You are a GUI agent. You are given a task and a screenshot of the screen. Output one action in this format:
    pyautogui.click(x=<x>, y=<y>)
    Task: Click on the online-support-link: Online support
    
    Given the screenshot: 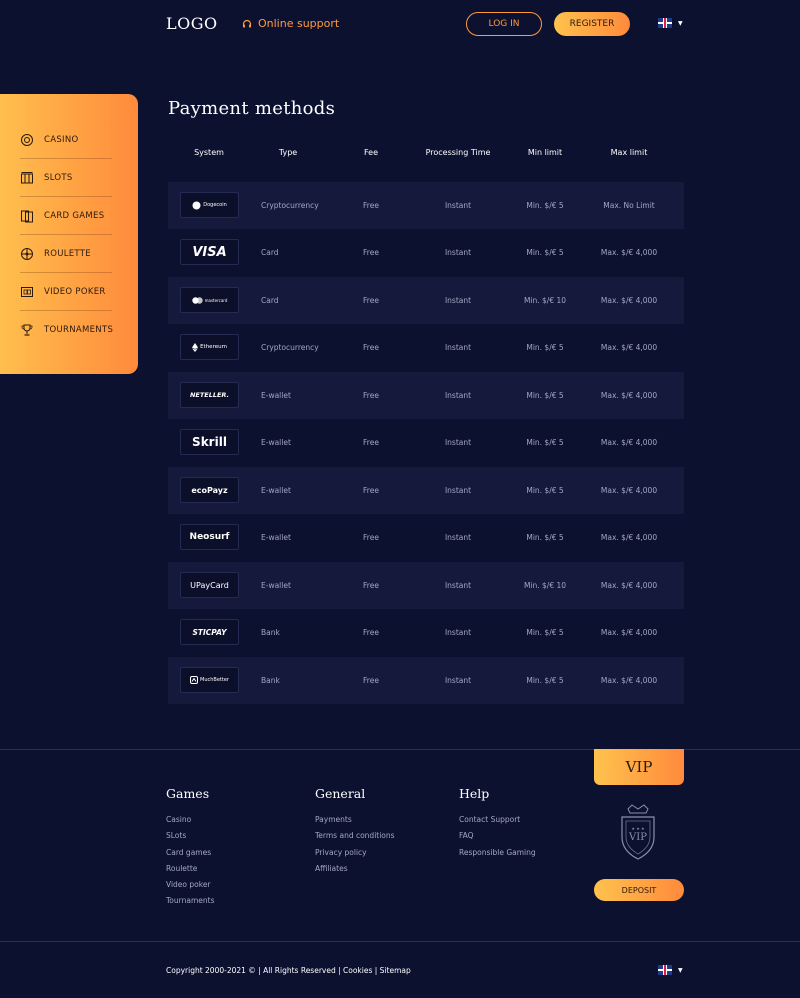 What is the action you would take?
    pyautogui.click(x=290, y=23)
    